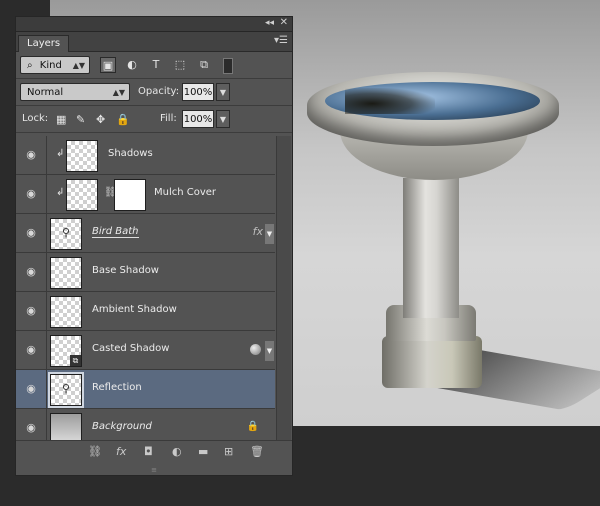 Image resolution: width=600 pixels, height=506 pixels. Describe the element at coordinates (95, 452) in the screenshot. I see `link-layers-icon: ⛓` at that location.